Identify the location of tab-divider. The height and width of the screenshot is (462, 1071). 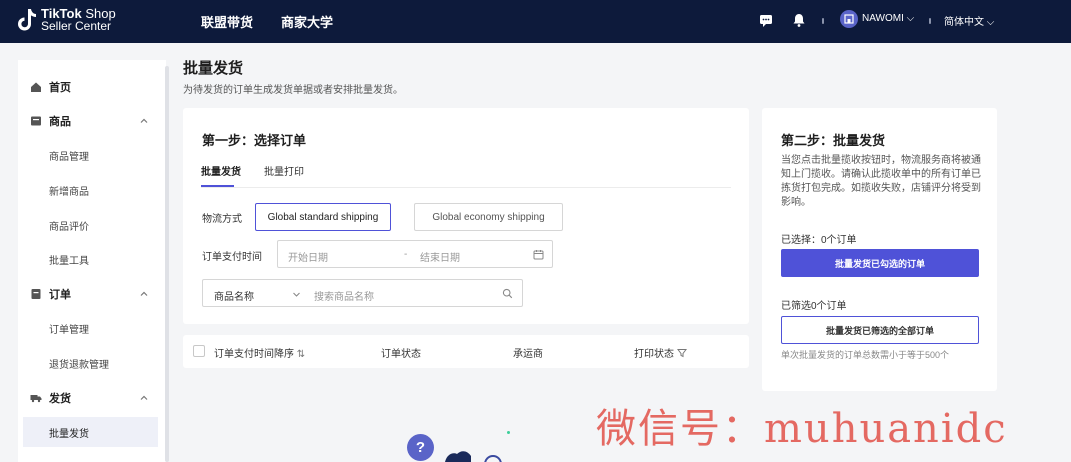
(466, 187).